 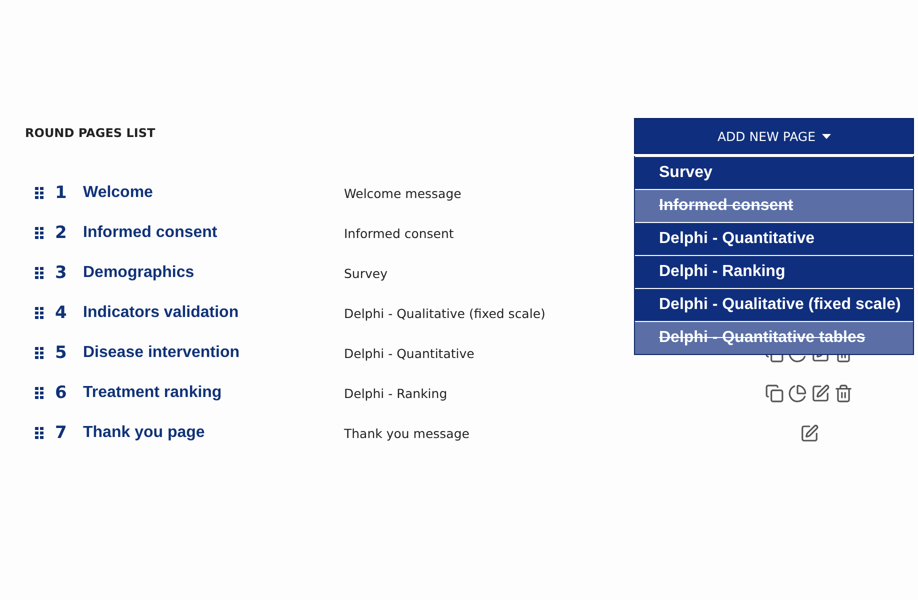 I want to click on page-name: Demographics, so click(x=138, y=273).